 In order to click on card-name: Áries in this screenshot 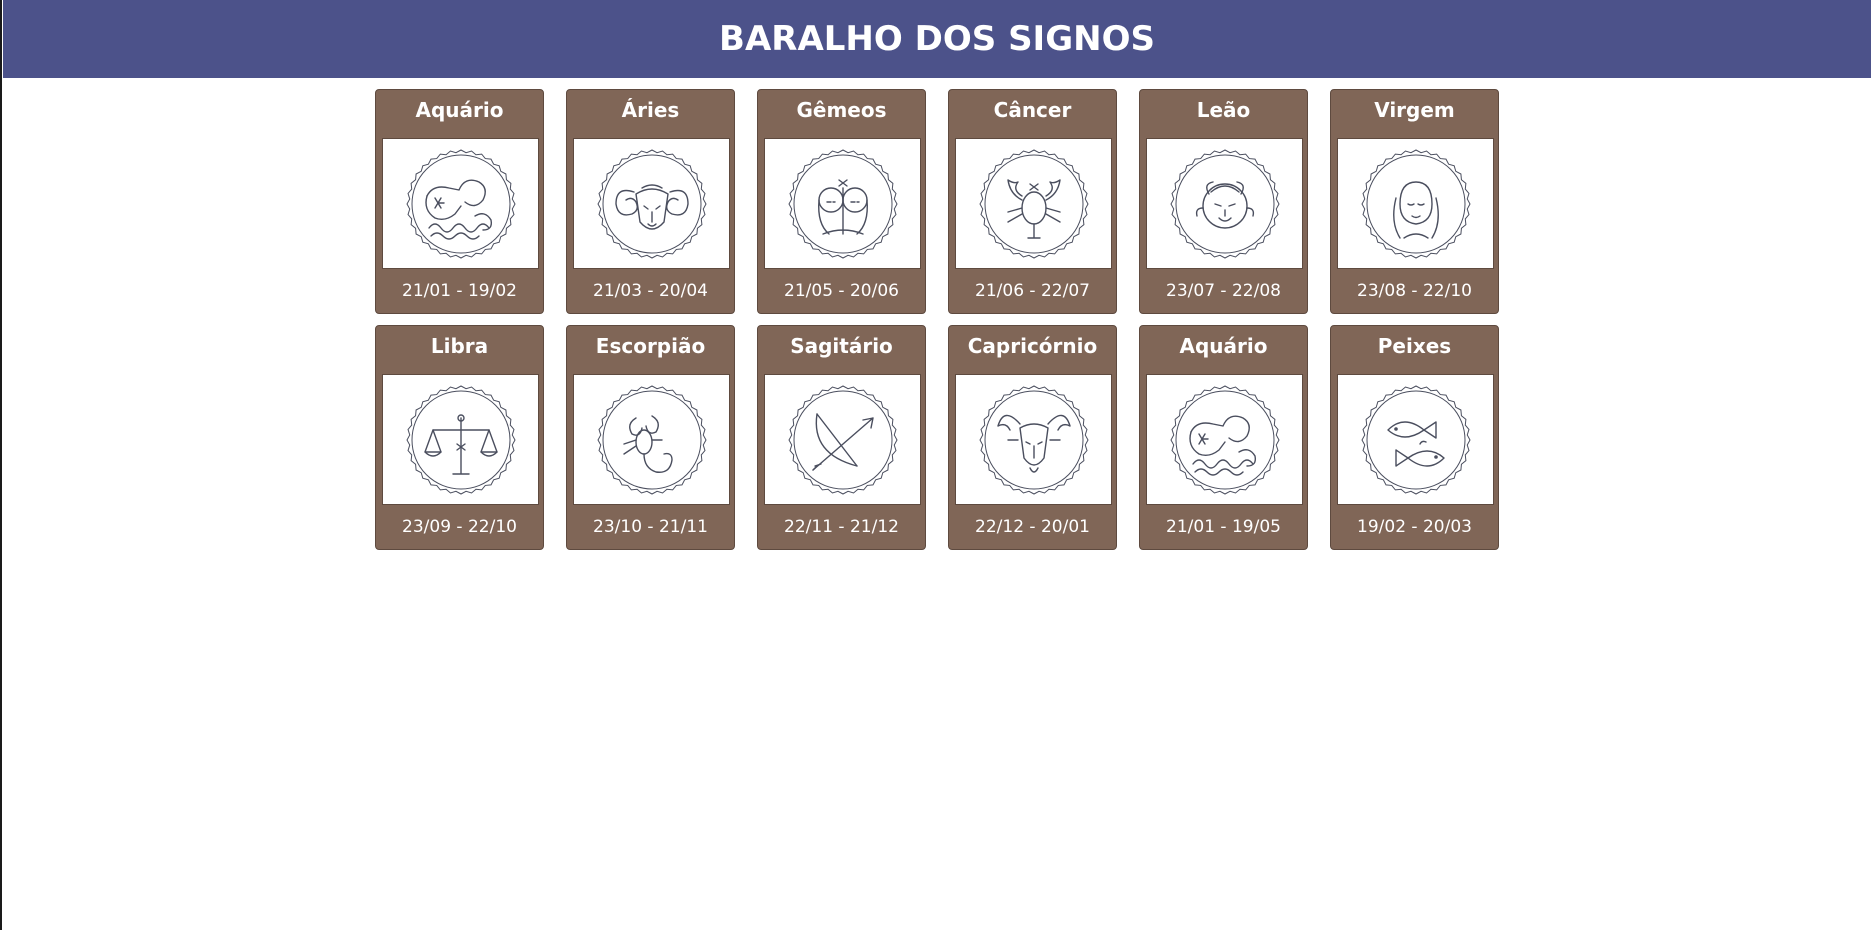, I will do `click(650, 110)`.